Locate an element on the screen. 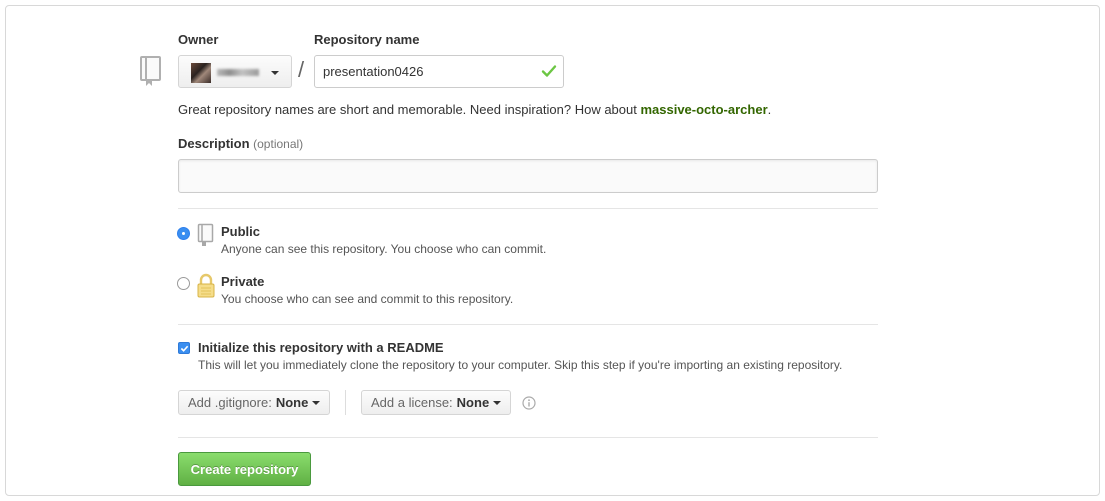 The height and width of the screenshot is (501, 1105). owner-label: Owner is located at coordinates (198, 39).